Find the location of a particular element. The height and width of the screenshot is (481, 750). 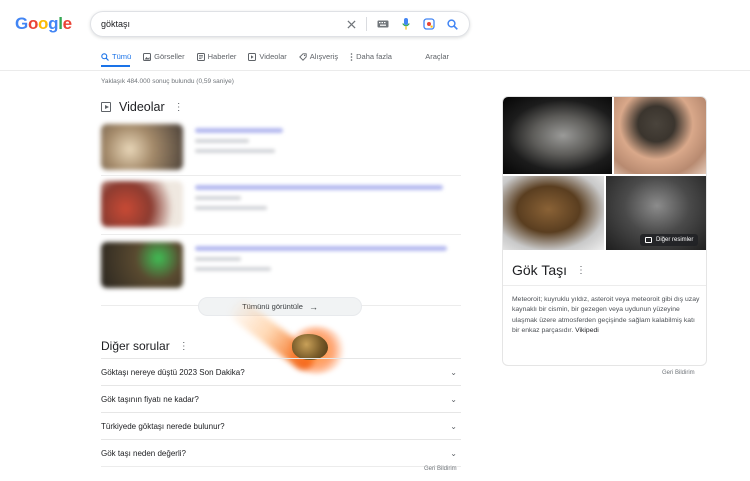

tab-label: Alışveriş is located at coordinates (324, 56).